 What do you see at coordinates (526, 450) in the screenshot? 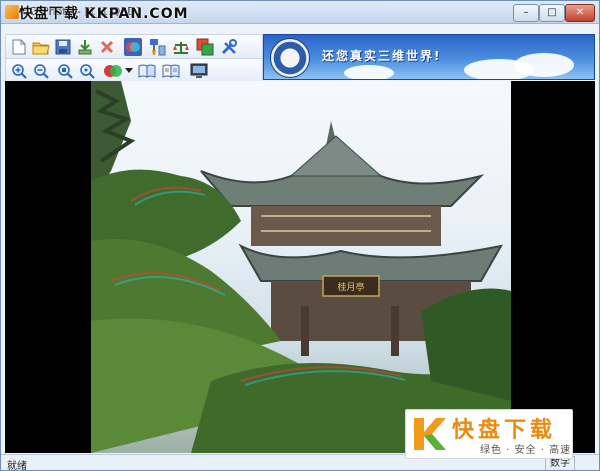
I see `watermark-subtitle: 绿色 · 安全 · 高速` at bounding box center [526, 450].